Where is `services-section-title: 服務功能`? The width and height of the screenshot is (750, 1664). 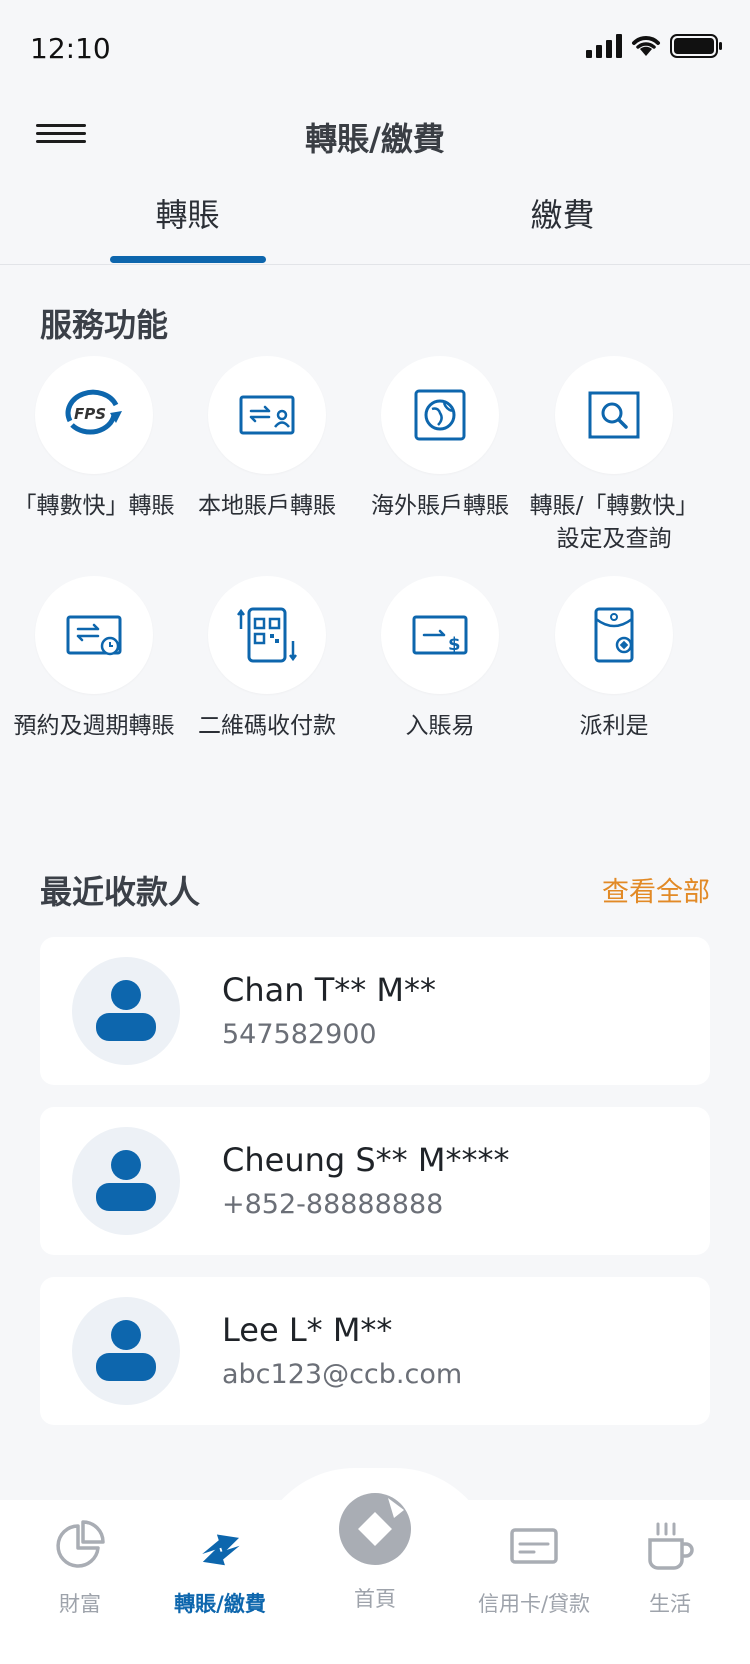 services-section-title: 服務功能 is located at coordinates (104, 325).